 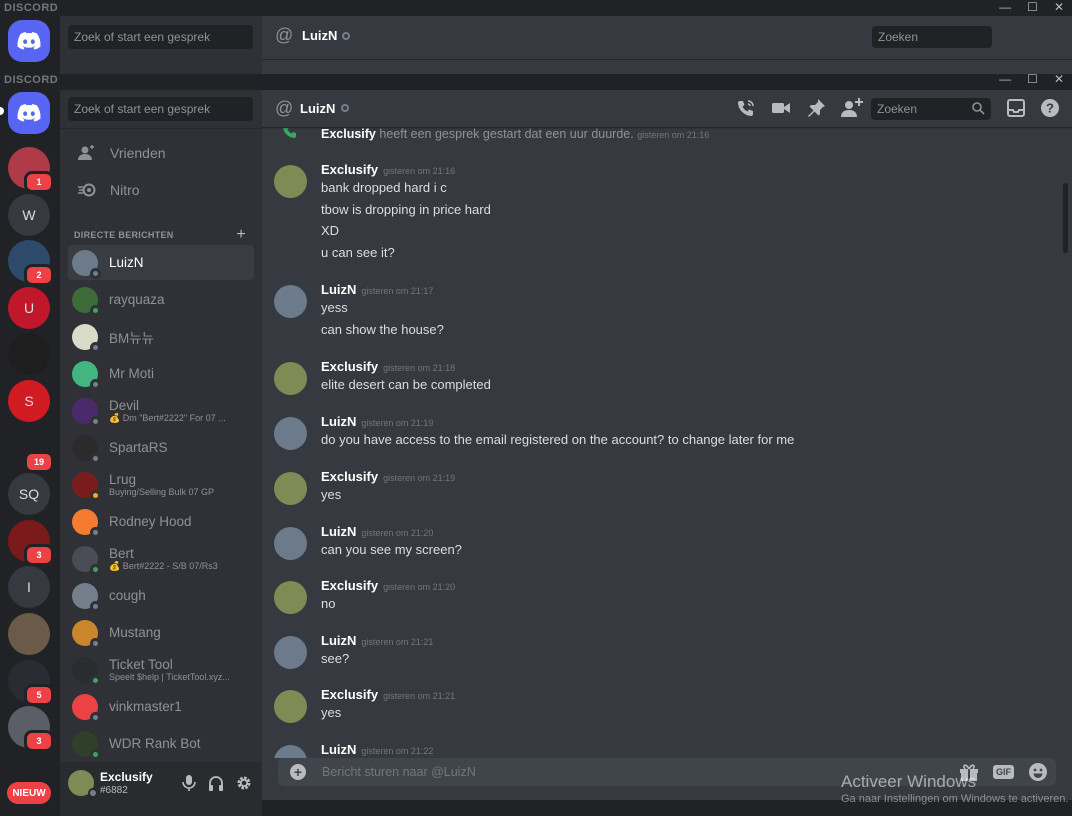 What do you see at coordinates (746, 108) in the screenshot?
I see `voice-call-icon` at bounding box center [746, 108].